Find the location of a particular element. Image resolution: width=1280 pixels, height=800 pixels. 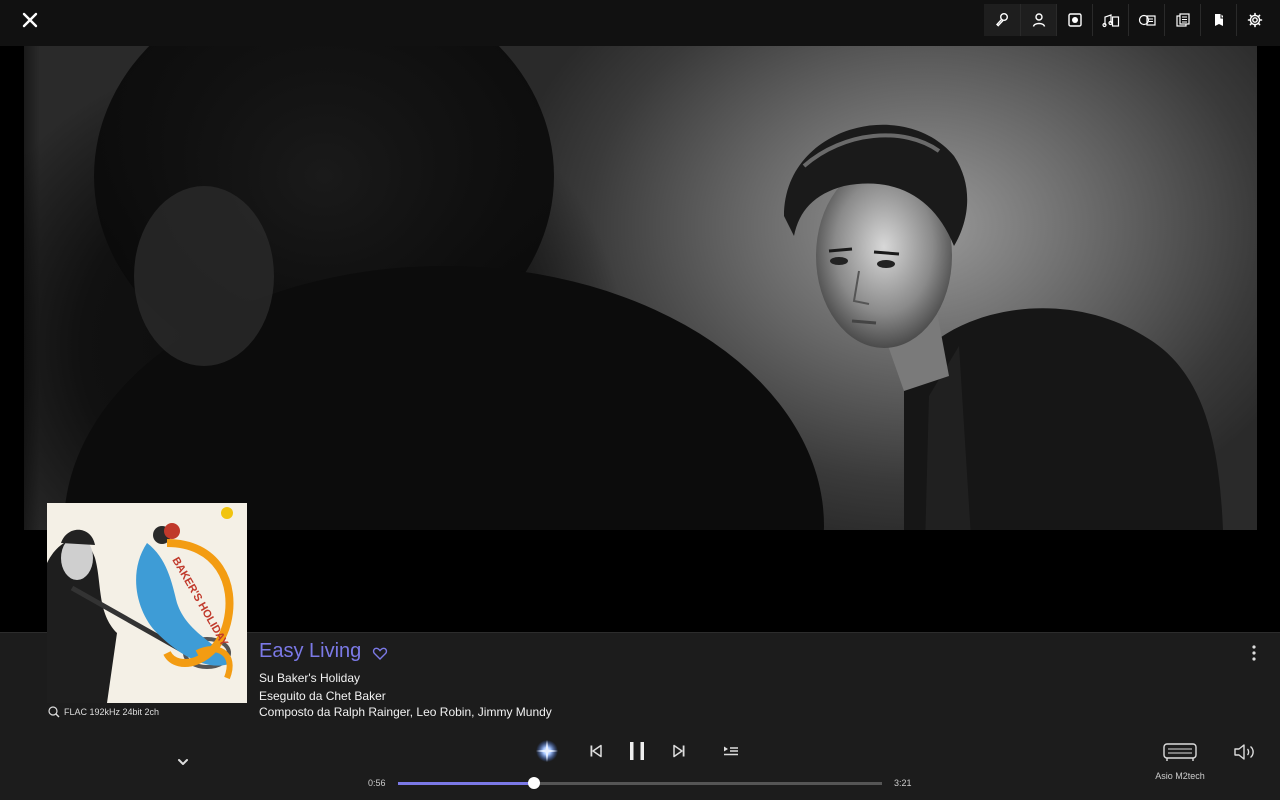

album-icon is located at coordinates (1074, 20).